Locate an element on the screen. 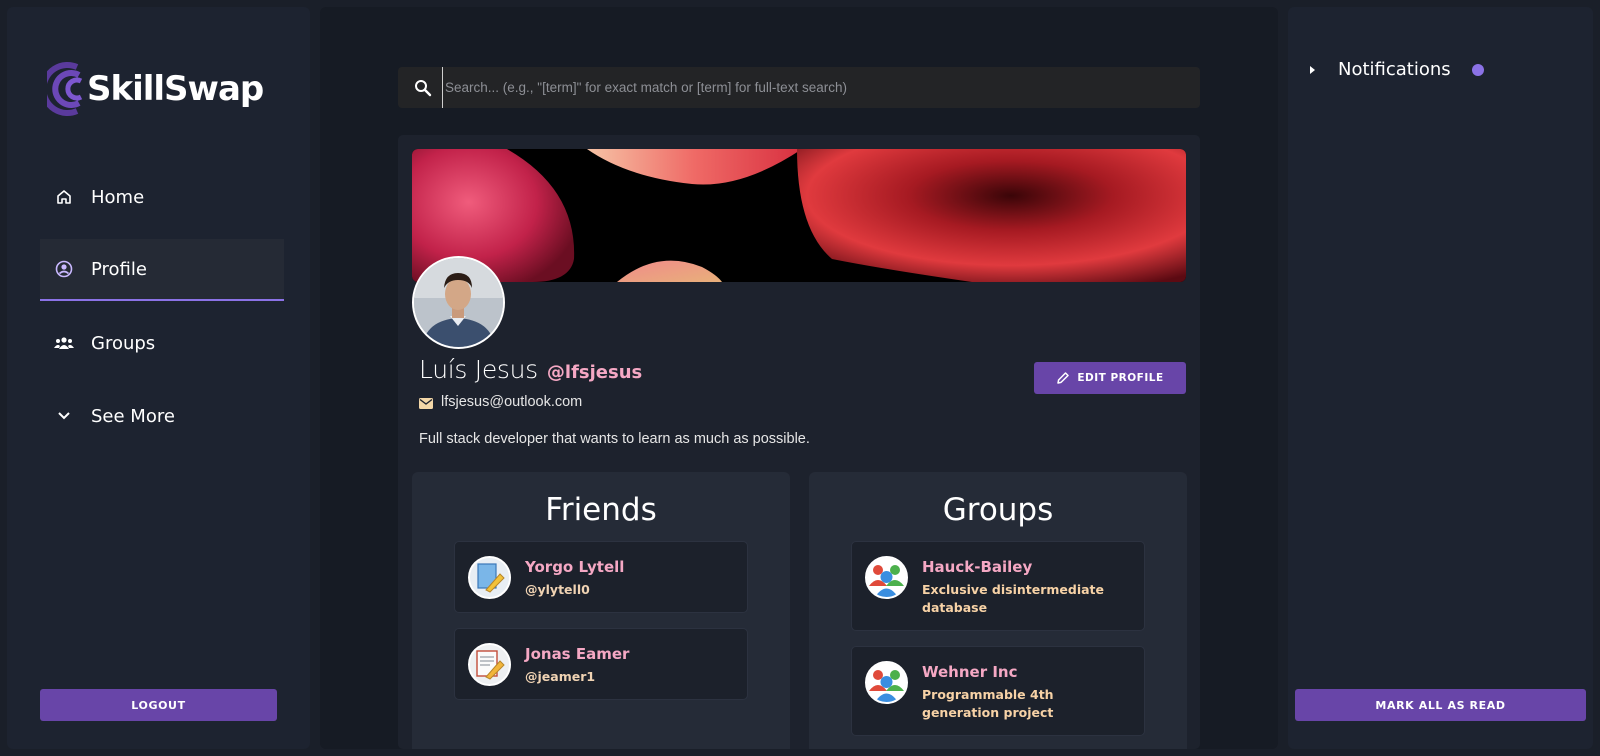  mark-all-read-button: MARK ALL AS READ is located at coordinates (1440, 705).